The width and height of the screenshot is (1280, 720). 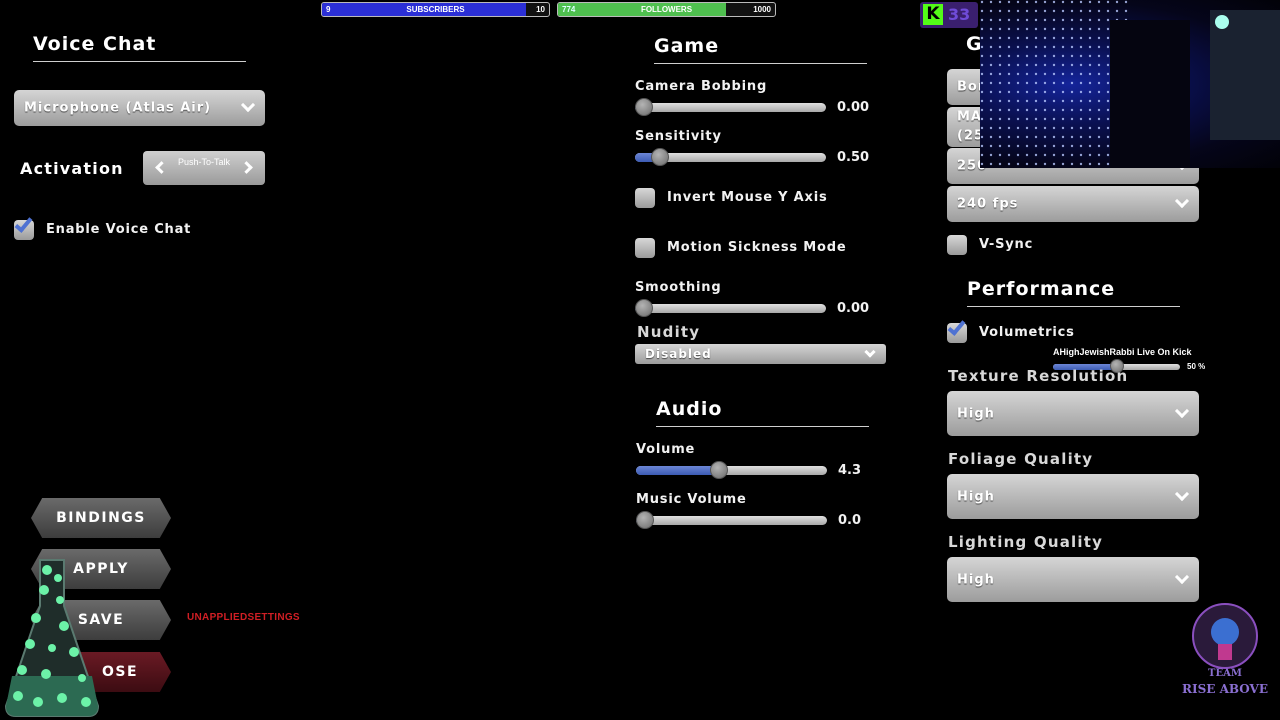 What do you see at coordinates (678, 287) in the screenshot?
I see `smoothing-label: Smoothing` at bounding box center [678, 287].